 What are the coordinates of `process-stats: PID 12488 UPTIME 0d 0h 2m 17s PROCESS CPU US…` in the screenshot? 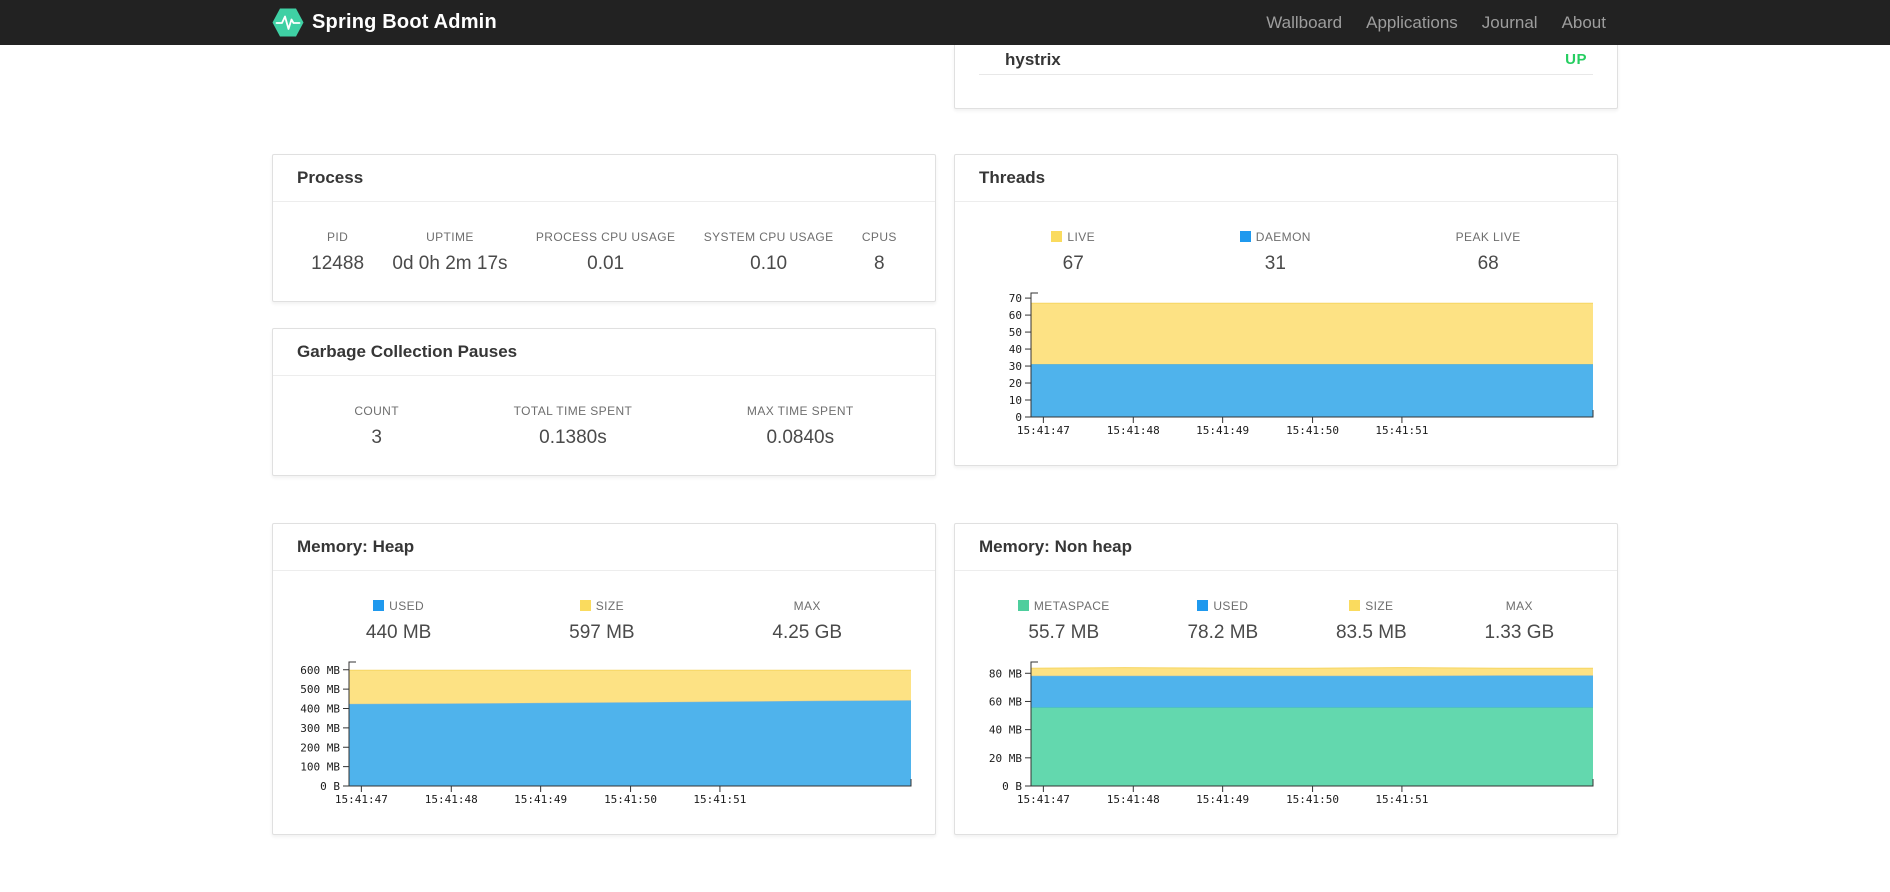 It's located at (604, 253).